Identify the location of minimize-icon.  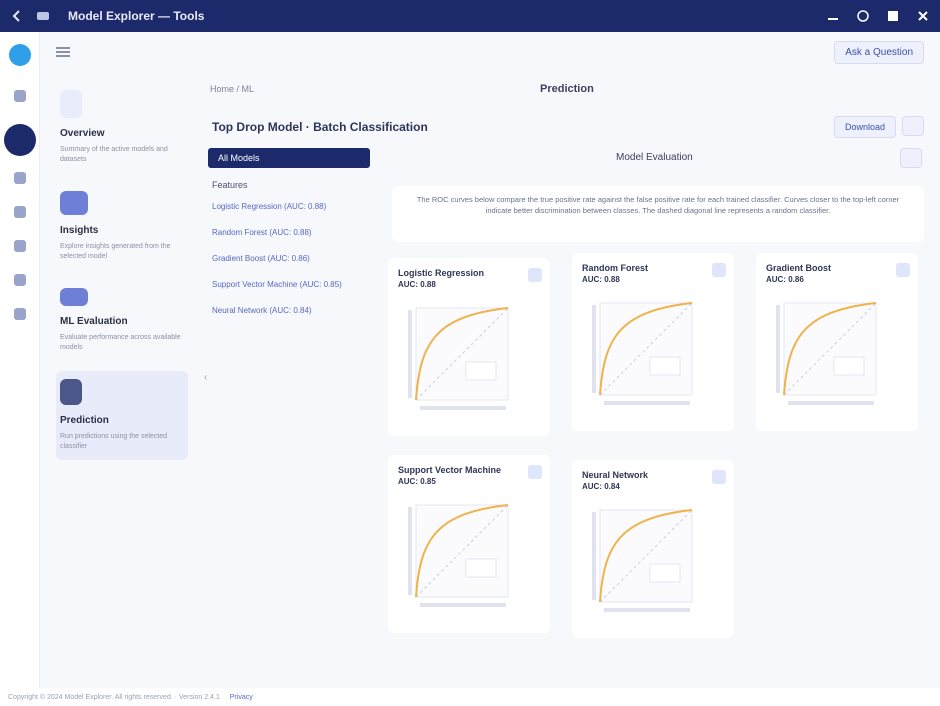
(833, 16).